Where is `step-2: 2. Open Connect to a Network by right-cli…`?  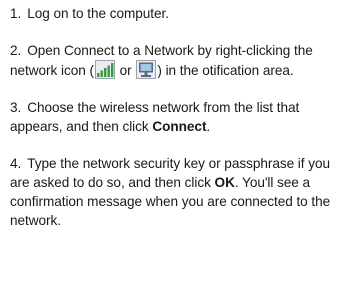
step-2: 2. Open Connect to a Network by right-cli… is located at coordinates (180, 60).